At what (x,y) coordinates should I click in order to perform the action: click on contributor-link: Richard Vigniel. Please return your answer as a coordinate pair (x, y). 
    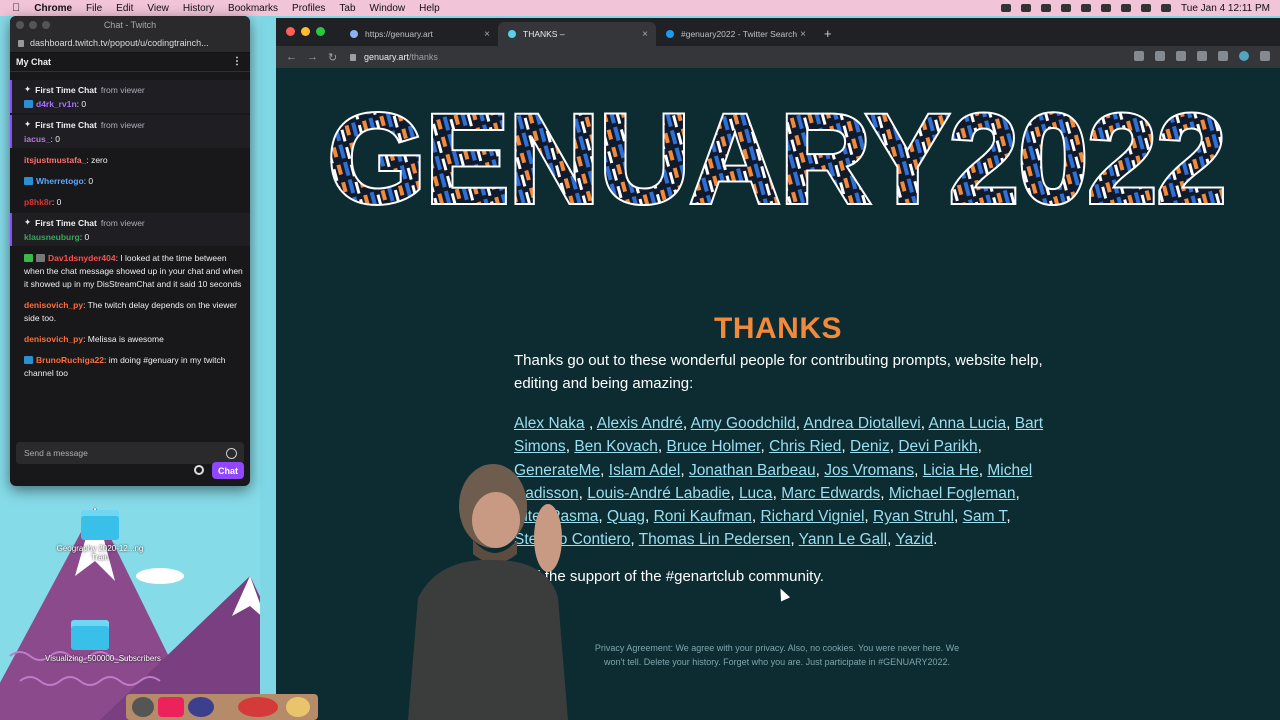
    Looking at the image, I should click on (812, 516).